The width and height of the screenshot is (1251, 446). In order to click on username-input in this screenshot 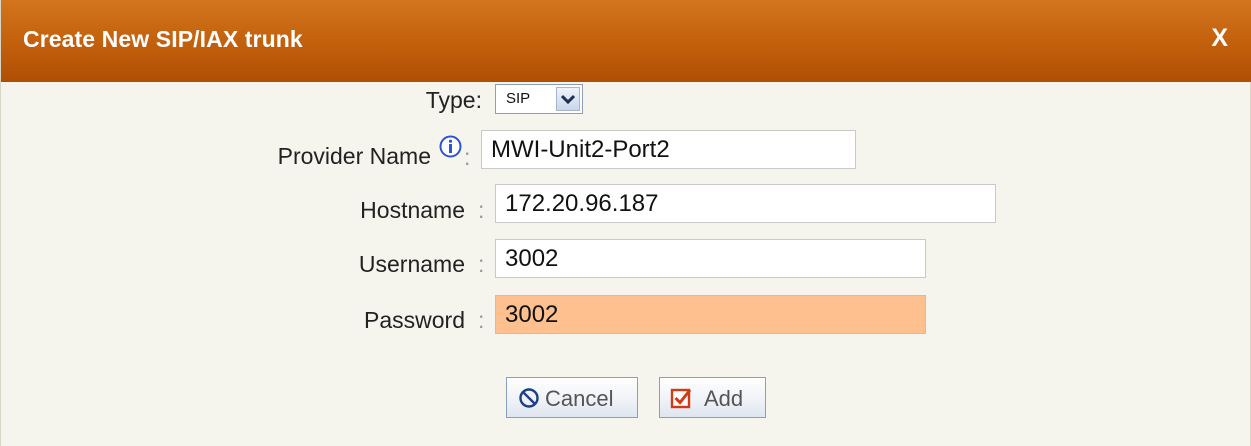, I will do `click(710, 258)`.